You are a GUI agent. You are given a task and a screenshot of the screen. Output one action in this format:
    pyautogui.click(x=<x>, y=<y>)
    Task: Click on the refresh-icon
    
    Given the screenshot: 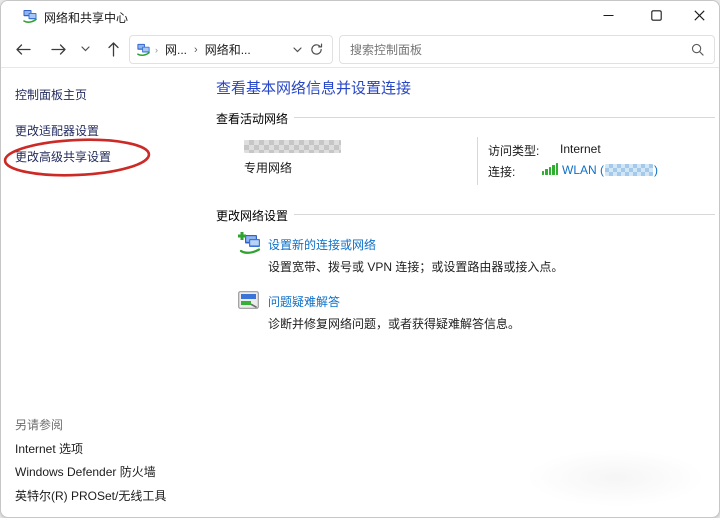 What is the action you would take?
    pyautogui.click(x=316, y=49)
    